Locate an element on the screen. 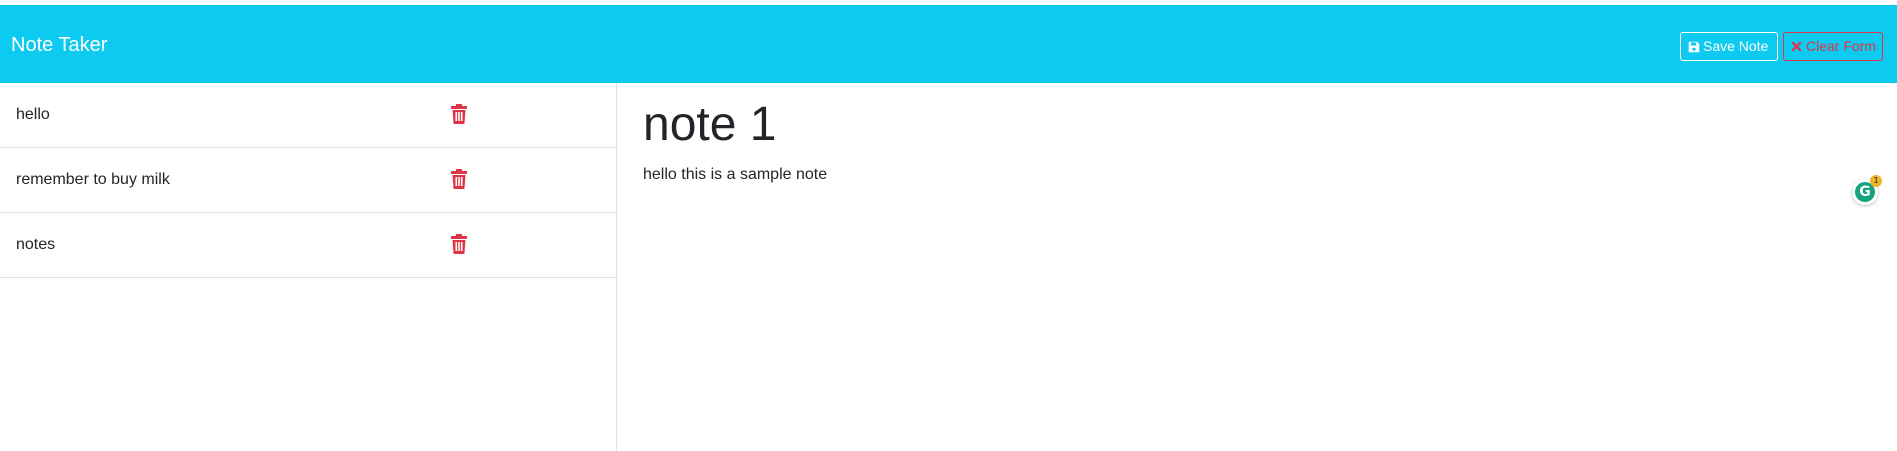 The image size is (1897, 451). note-list-label: notes is located at coordinates (35, 245).